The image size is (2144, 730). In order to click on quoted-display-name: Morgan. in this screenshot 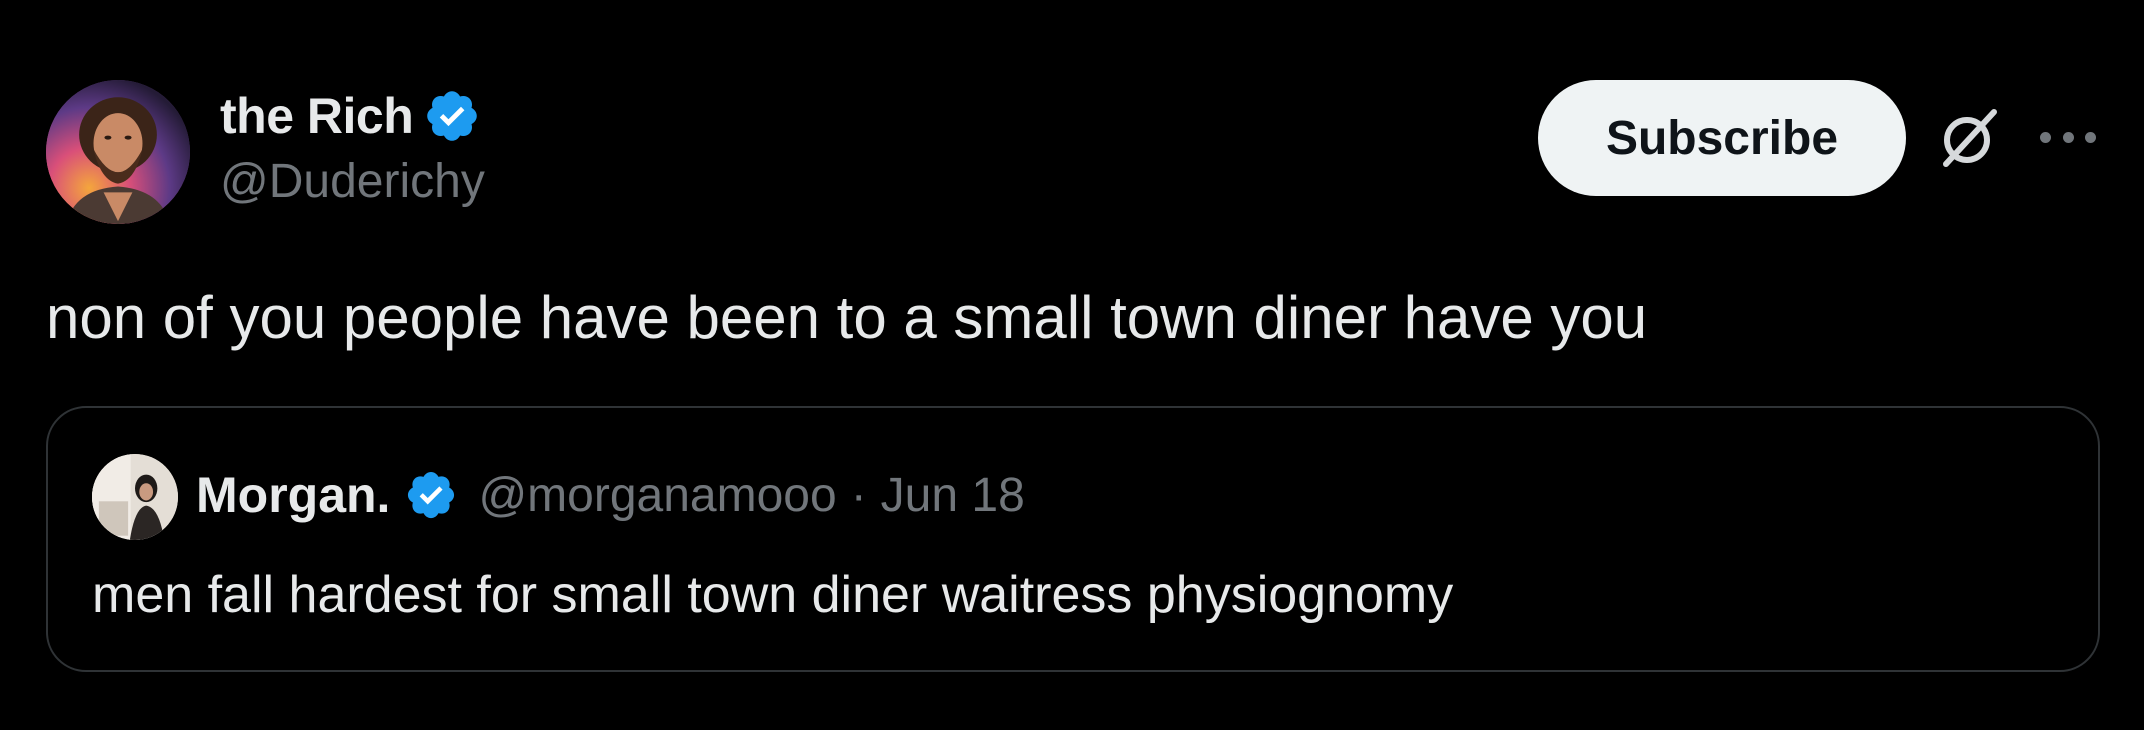, I will do `click(293, 495)`.